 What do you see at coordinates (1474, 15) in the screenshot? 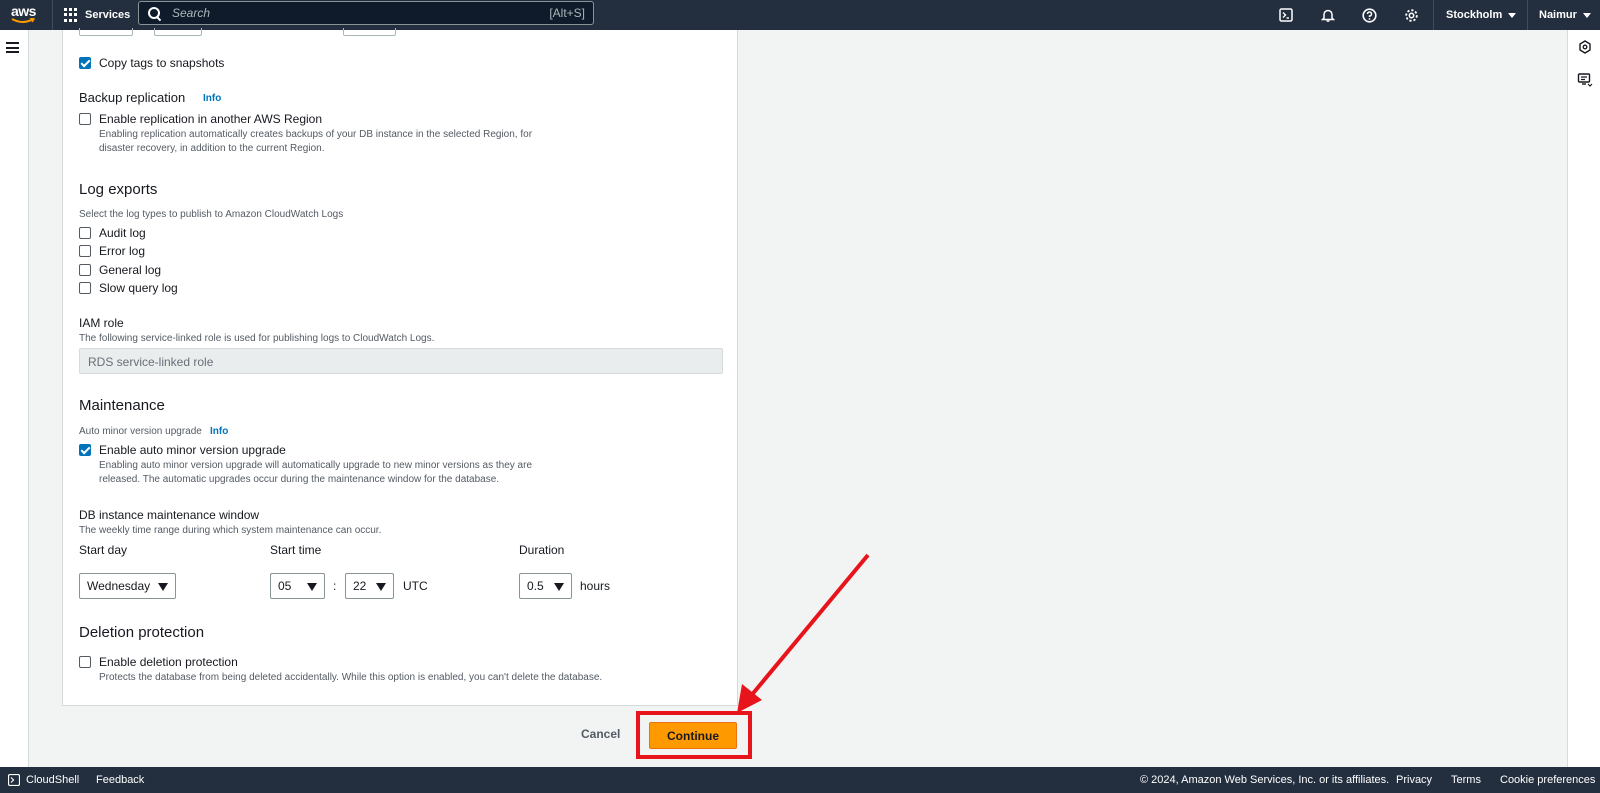
I see `region-label: Stockholm` at bounding box center [1474, 15].